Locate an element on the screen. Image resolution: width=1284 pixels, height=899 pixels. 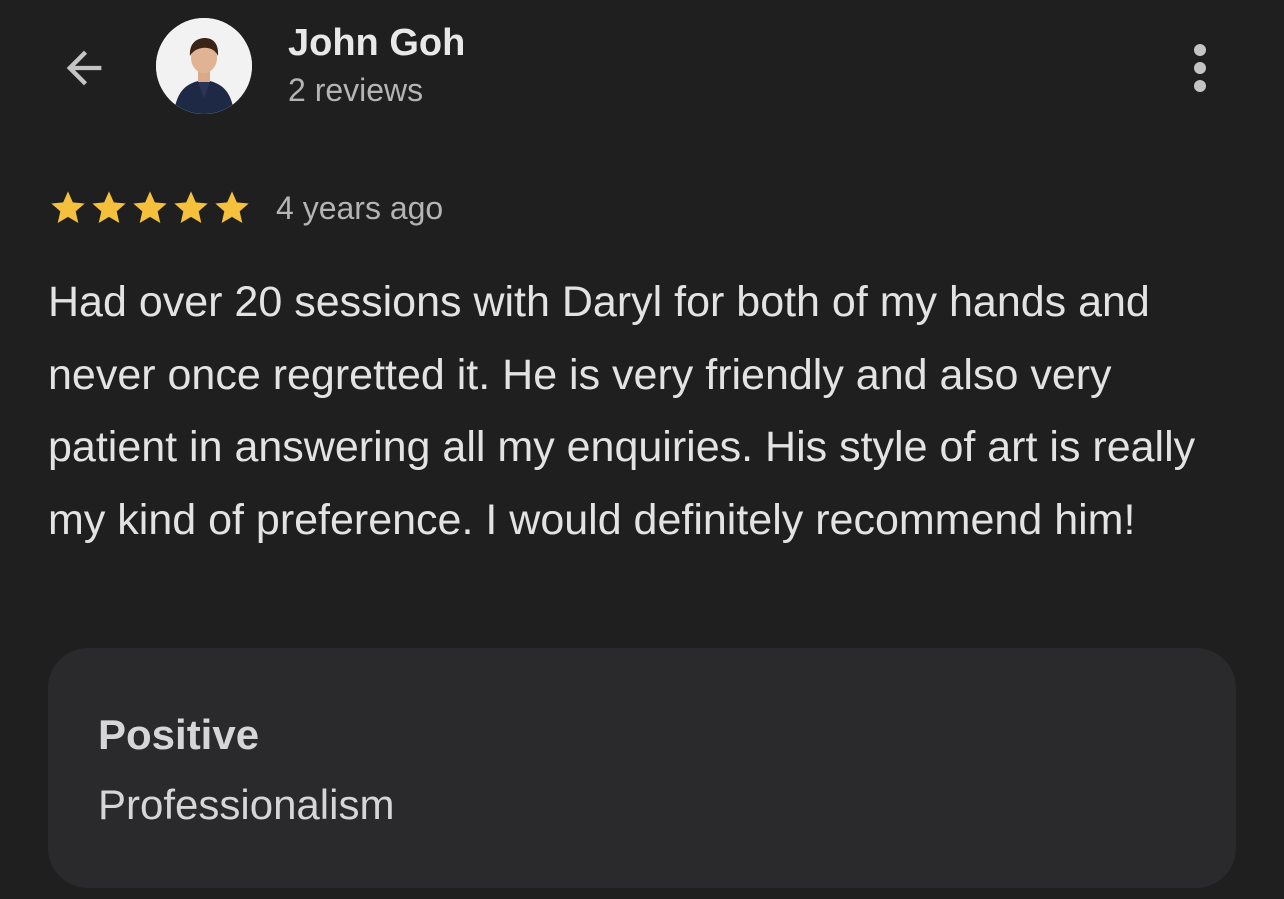
profile-photo is located at coordinates (204, 66).